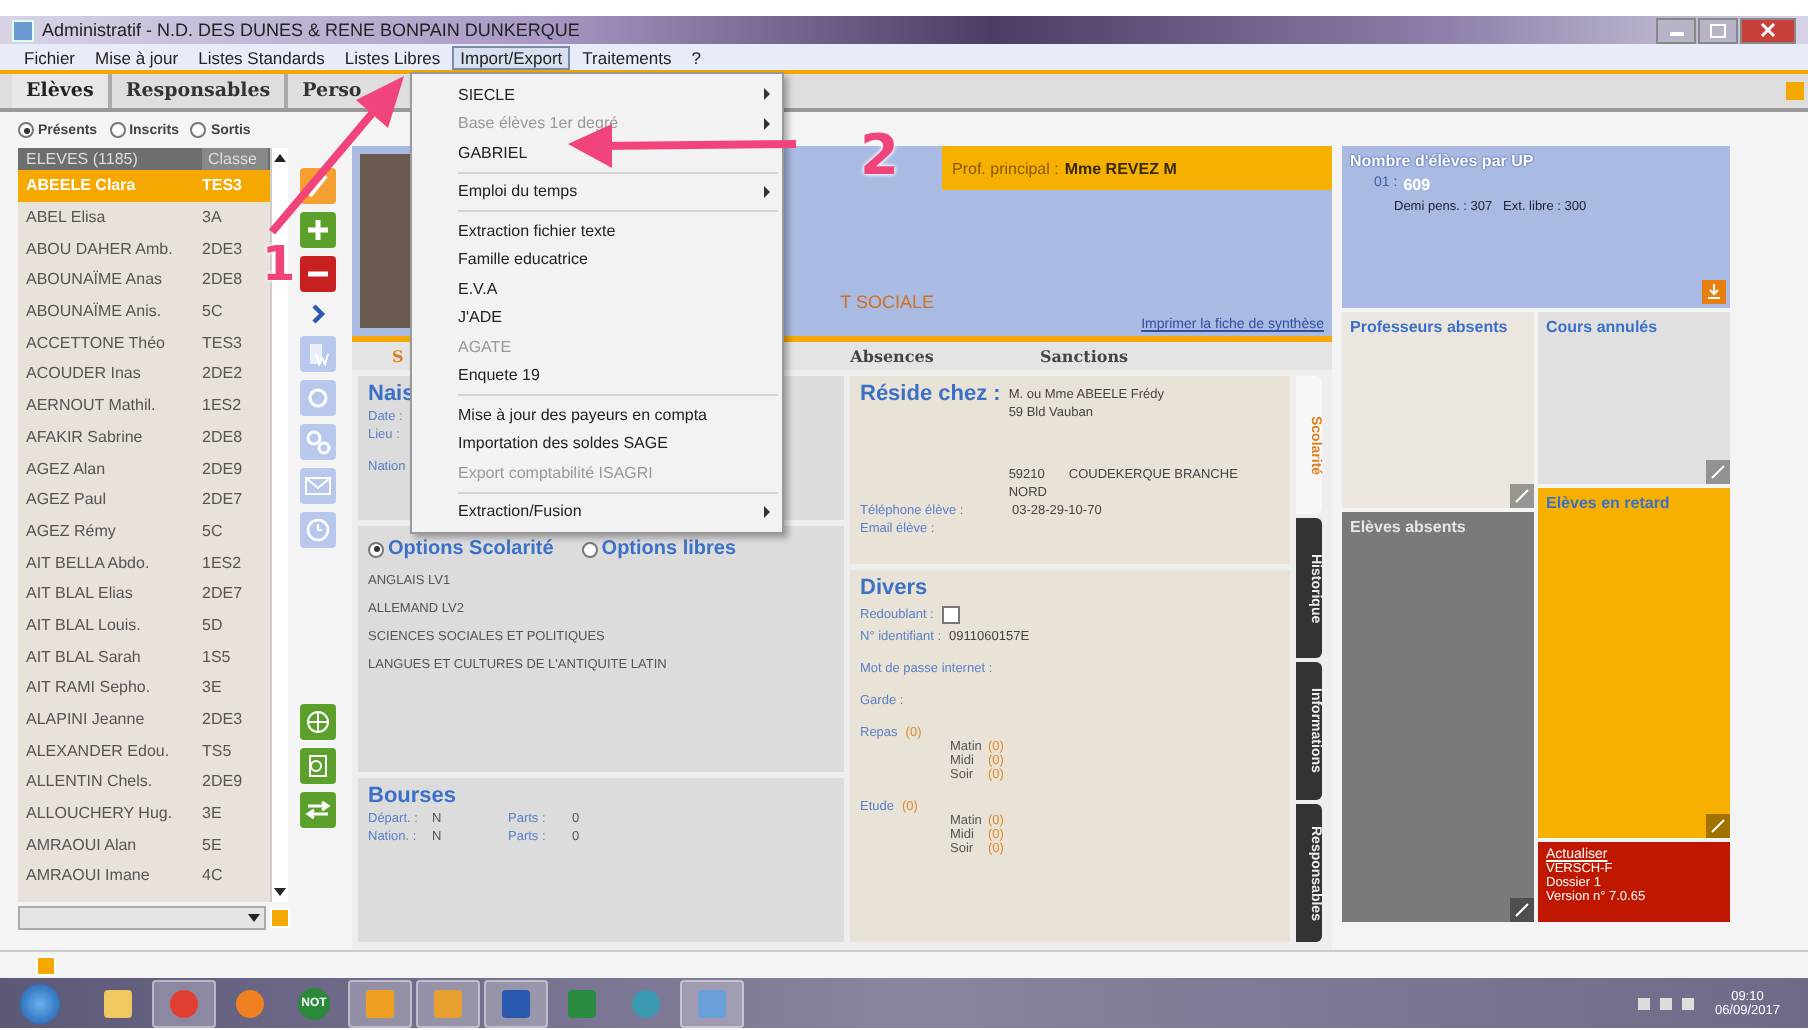 The width and height of the screenshot is (1808, 1030). What do you see at coordinates (1443, 161) in the screenshot?
I see `tile-title: Nombre d'élèves par UP` at bounding box center [1443, 161].